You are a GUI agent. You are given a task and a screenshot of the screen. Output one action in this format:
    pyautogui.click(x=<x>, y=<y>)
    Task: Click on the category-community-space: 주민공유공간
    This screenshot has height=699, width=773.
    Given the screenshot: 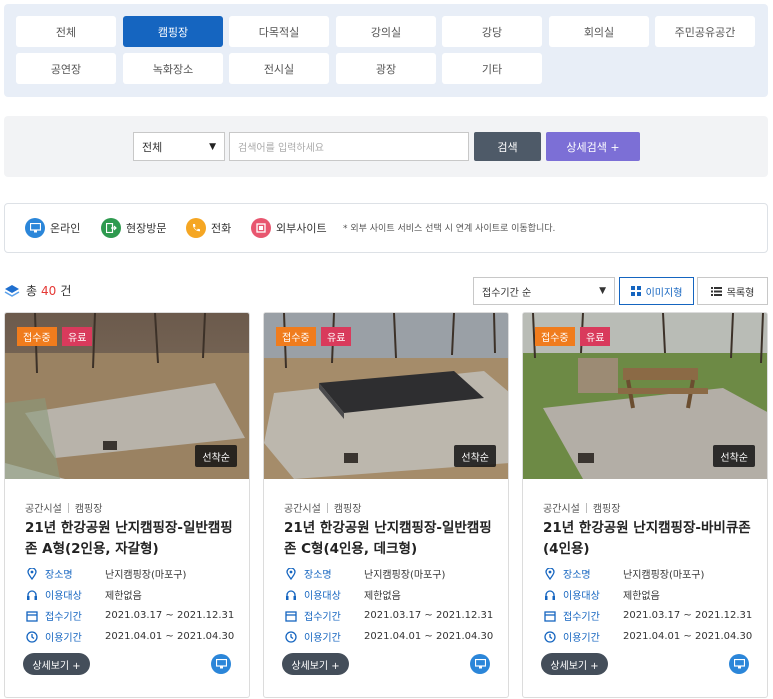 What is the action you would take?
    pyautogui.click(x=705, y=31)
    